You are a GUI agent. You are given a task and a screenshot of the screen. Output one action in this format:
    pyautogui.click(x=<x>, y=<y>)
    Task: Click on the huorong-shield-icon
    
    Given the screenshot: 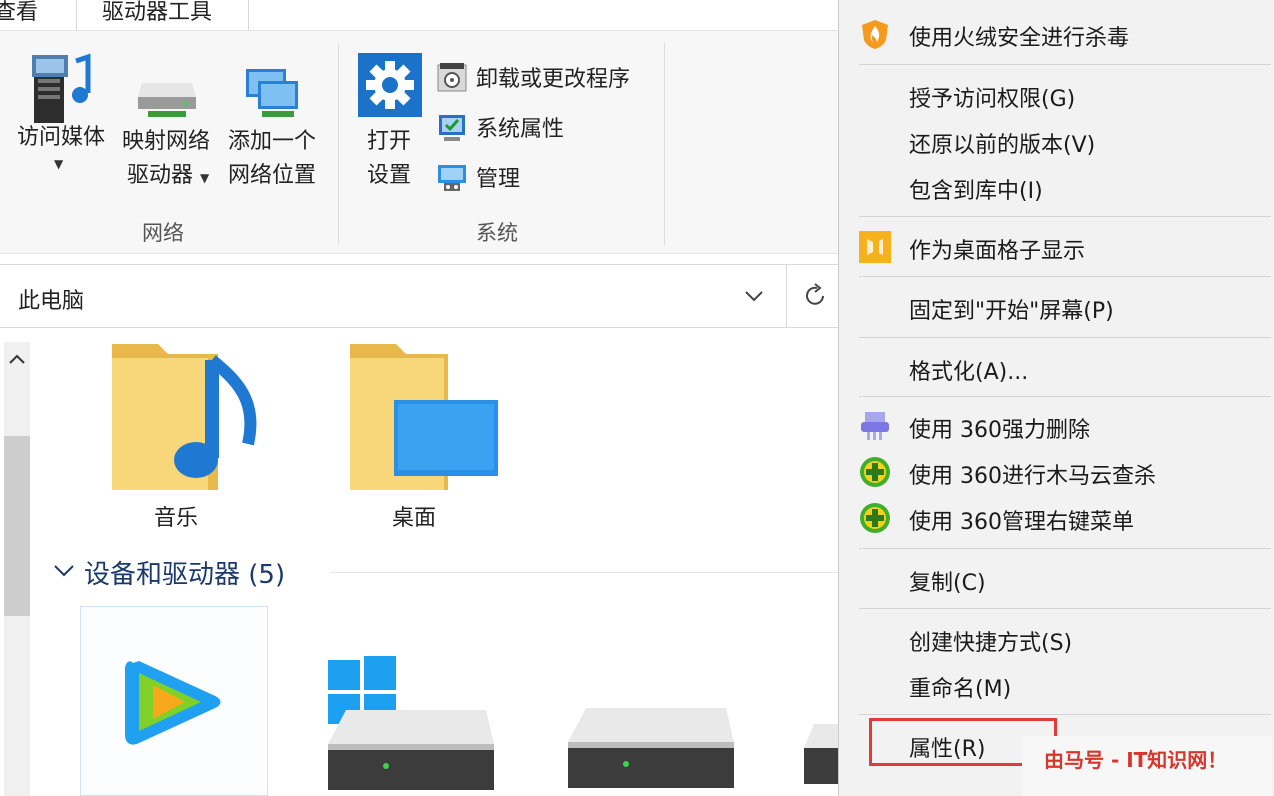 What is the action you would take?
    pyautogui.click(x=875, y=34)
    